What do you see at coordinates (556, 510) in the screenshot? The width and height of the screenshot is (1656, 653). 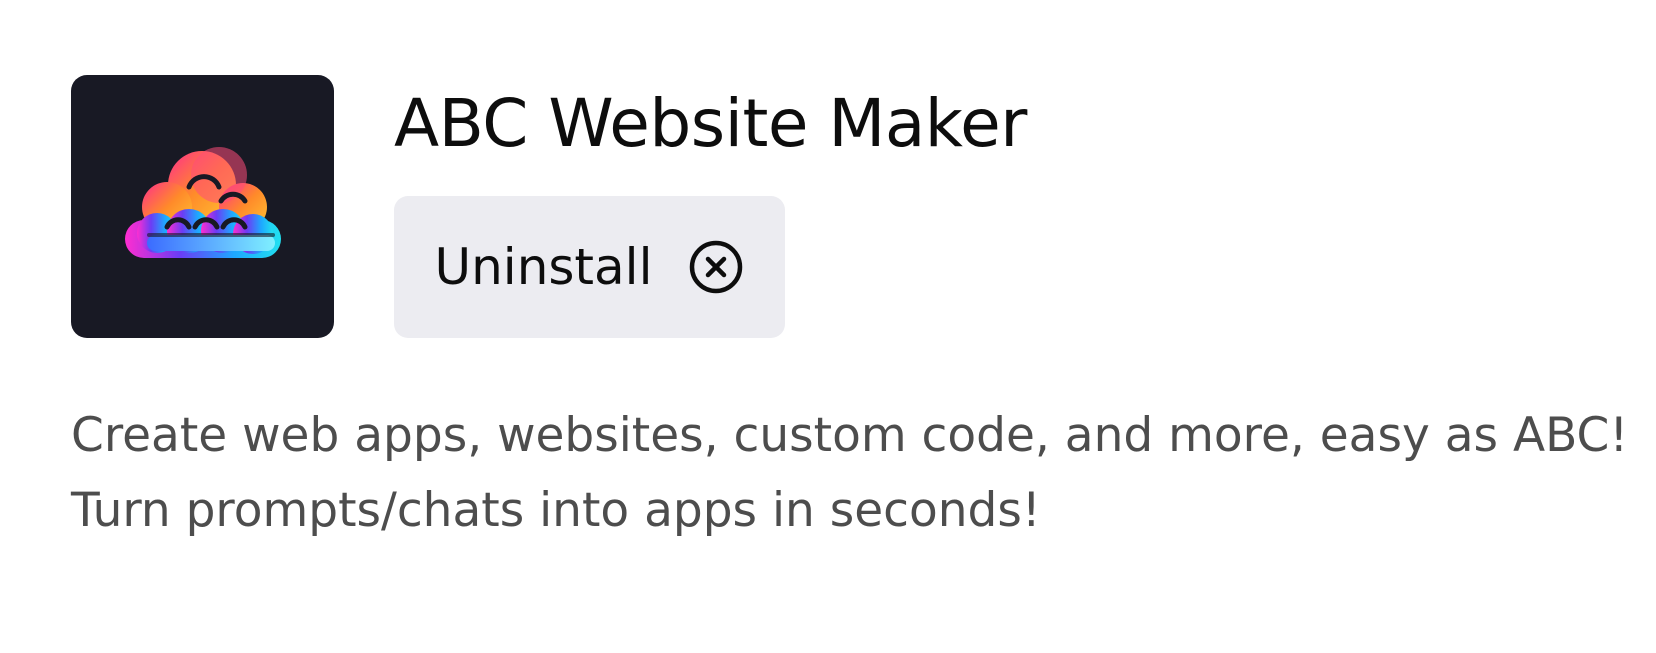 I see `description-line: Turn prompts/chats into apps in seconds!` at bounding box center [556, 510].